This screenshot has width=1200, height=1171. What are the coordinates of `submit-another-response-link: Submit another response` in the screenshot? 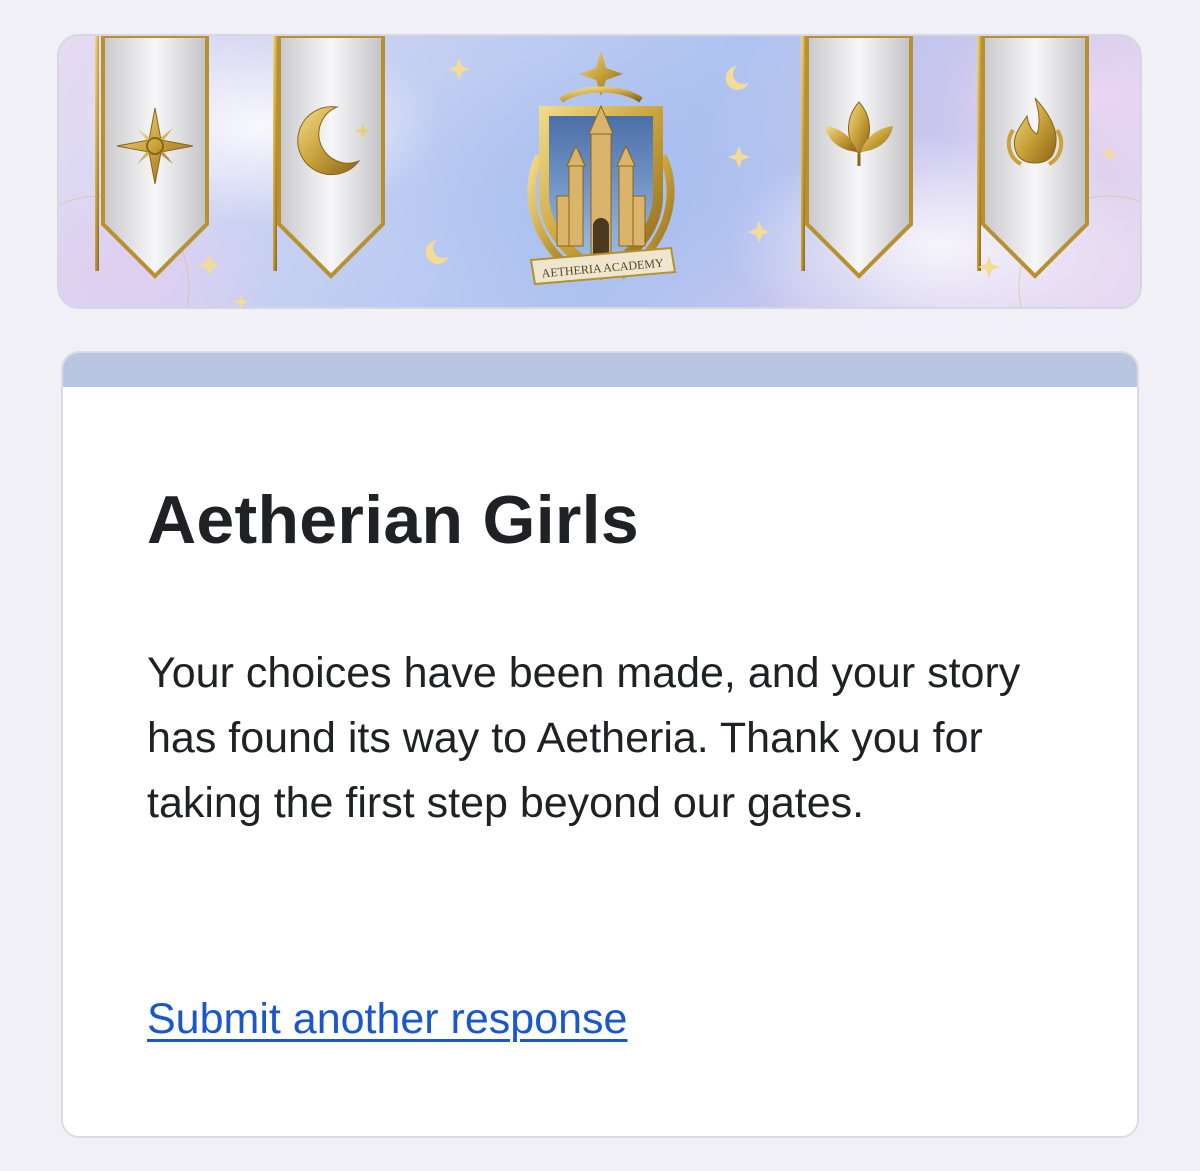 It's located at (387, 1019).